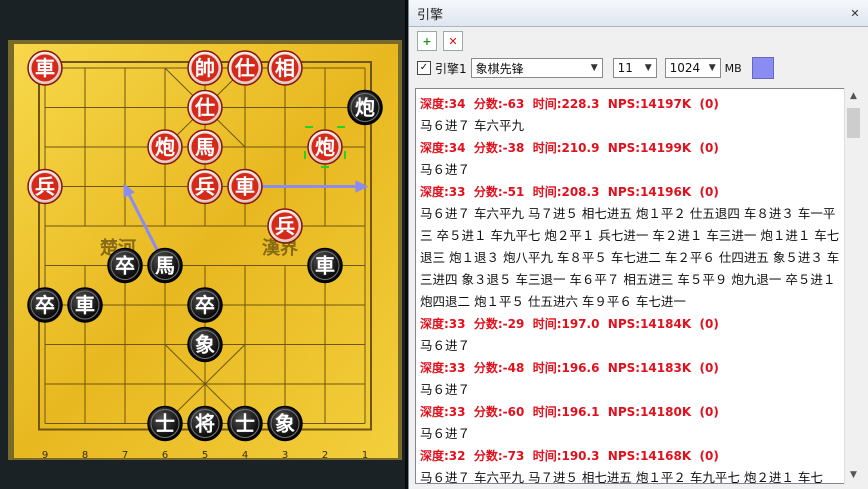 This screenshot has height=489, width=868. Describe the element at coordinates (569, 456) in the screenshot. I see `analysis-header: 深度:32 分数:-73 时间:190.3 NPS:14168K (0)` at that location.